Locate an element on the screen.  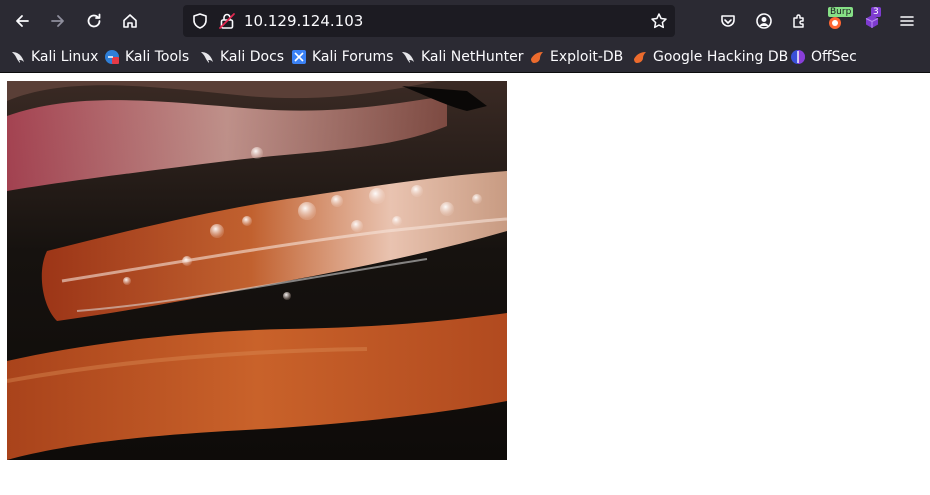
bookmark-kali-docs: Kali Docs is located at coordinates (241, 57).